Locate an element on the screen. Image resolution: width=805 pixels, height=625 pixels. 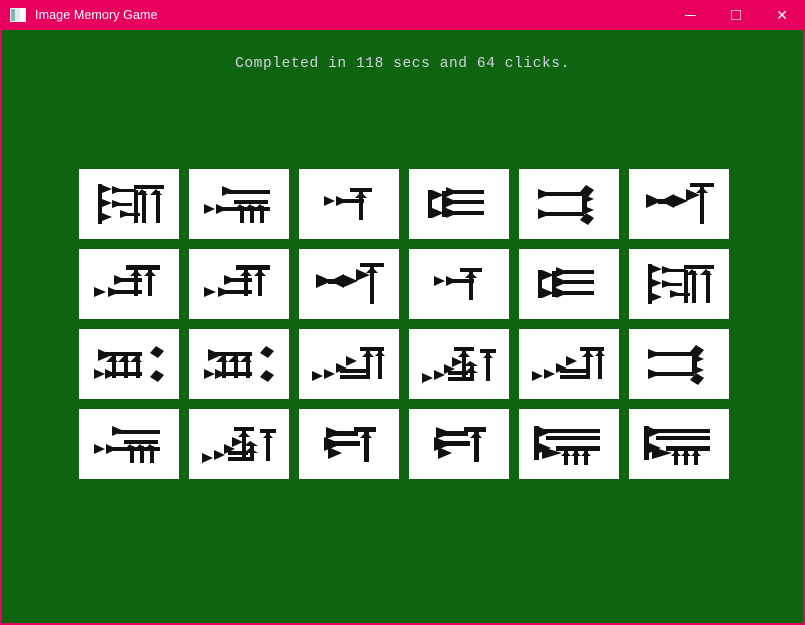
close-button: ✕ is located at coordinates (781, 15).